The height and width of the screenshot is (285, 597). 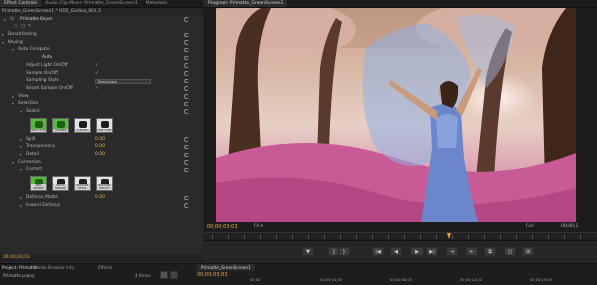 What do you see at coordinates (16, 258) in the screenshot?
I see `effect-controls-timecode: 00;00;03;03` at bounding box center [16, 258].